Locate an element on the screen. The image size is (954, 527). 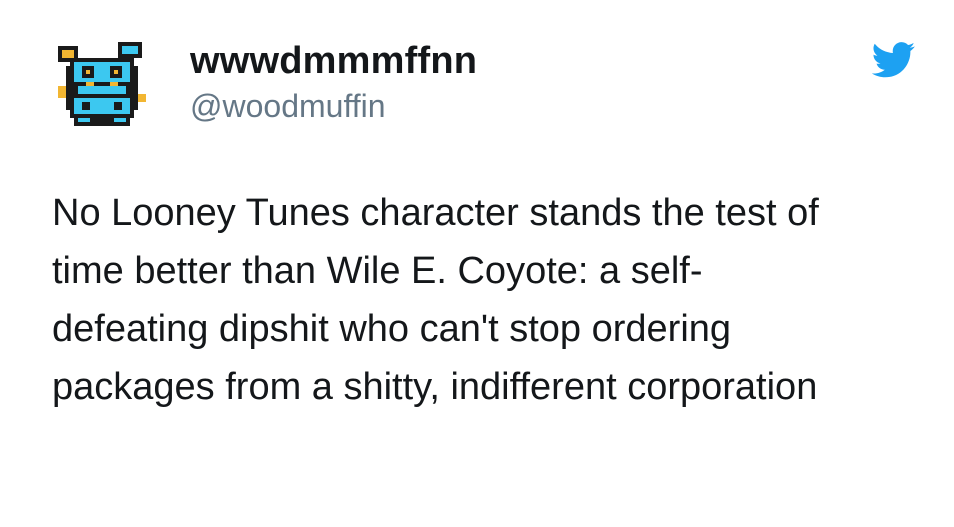
twitter-bird-icon is located at coordinates (894, 60).